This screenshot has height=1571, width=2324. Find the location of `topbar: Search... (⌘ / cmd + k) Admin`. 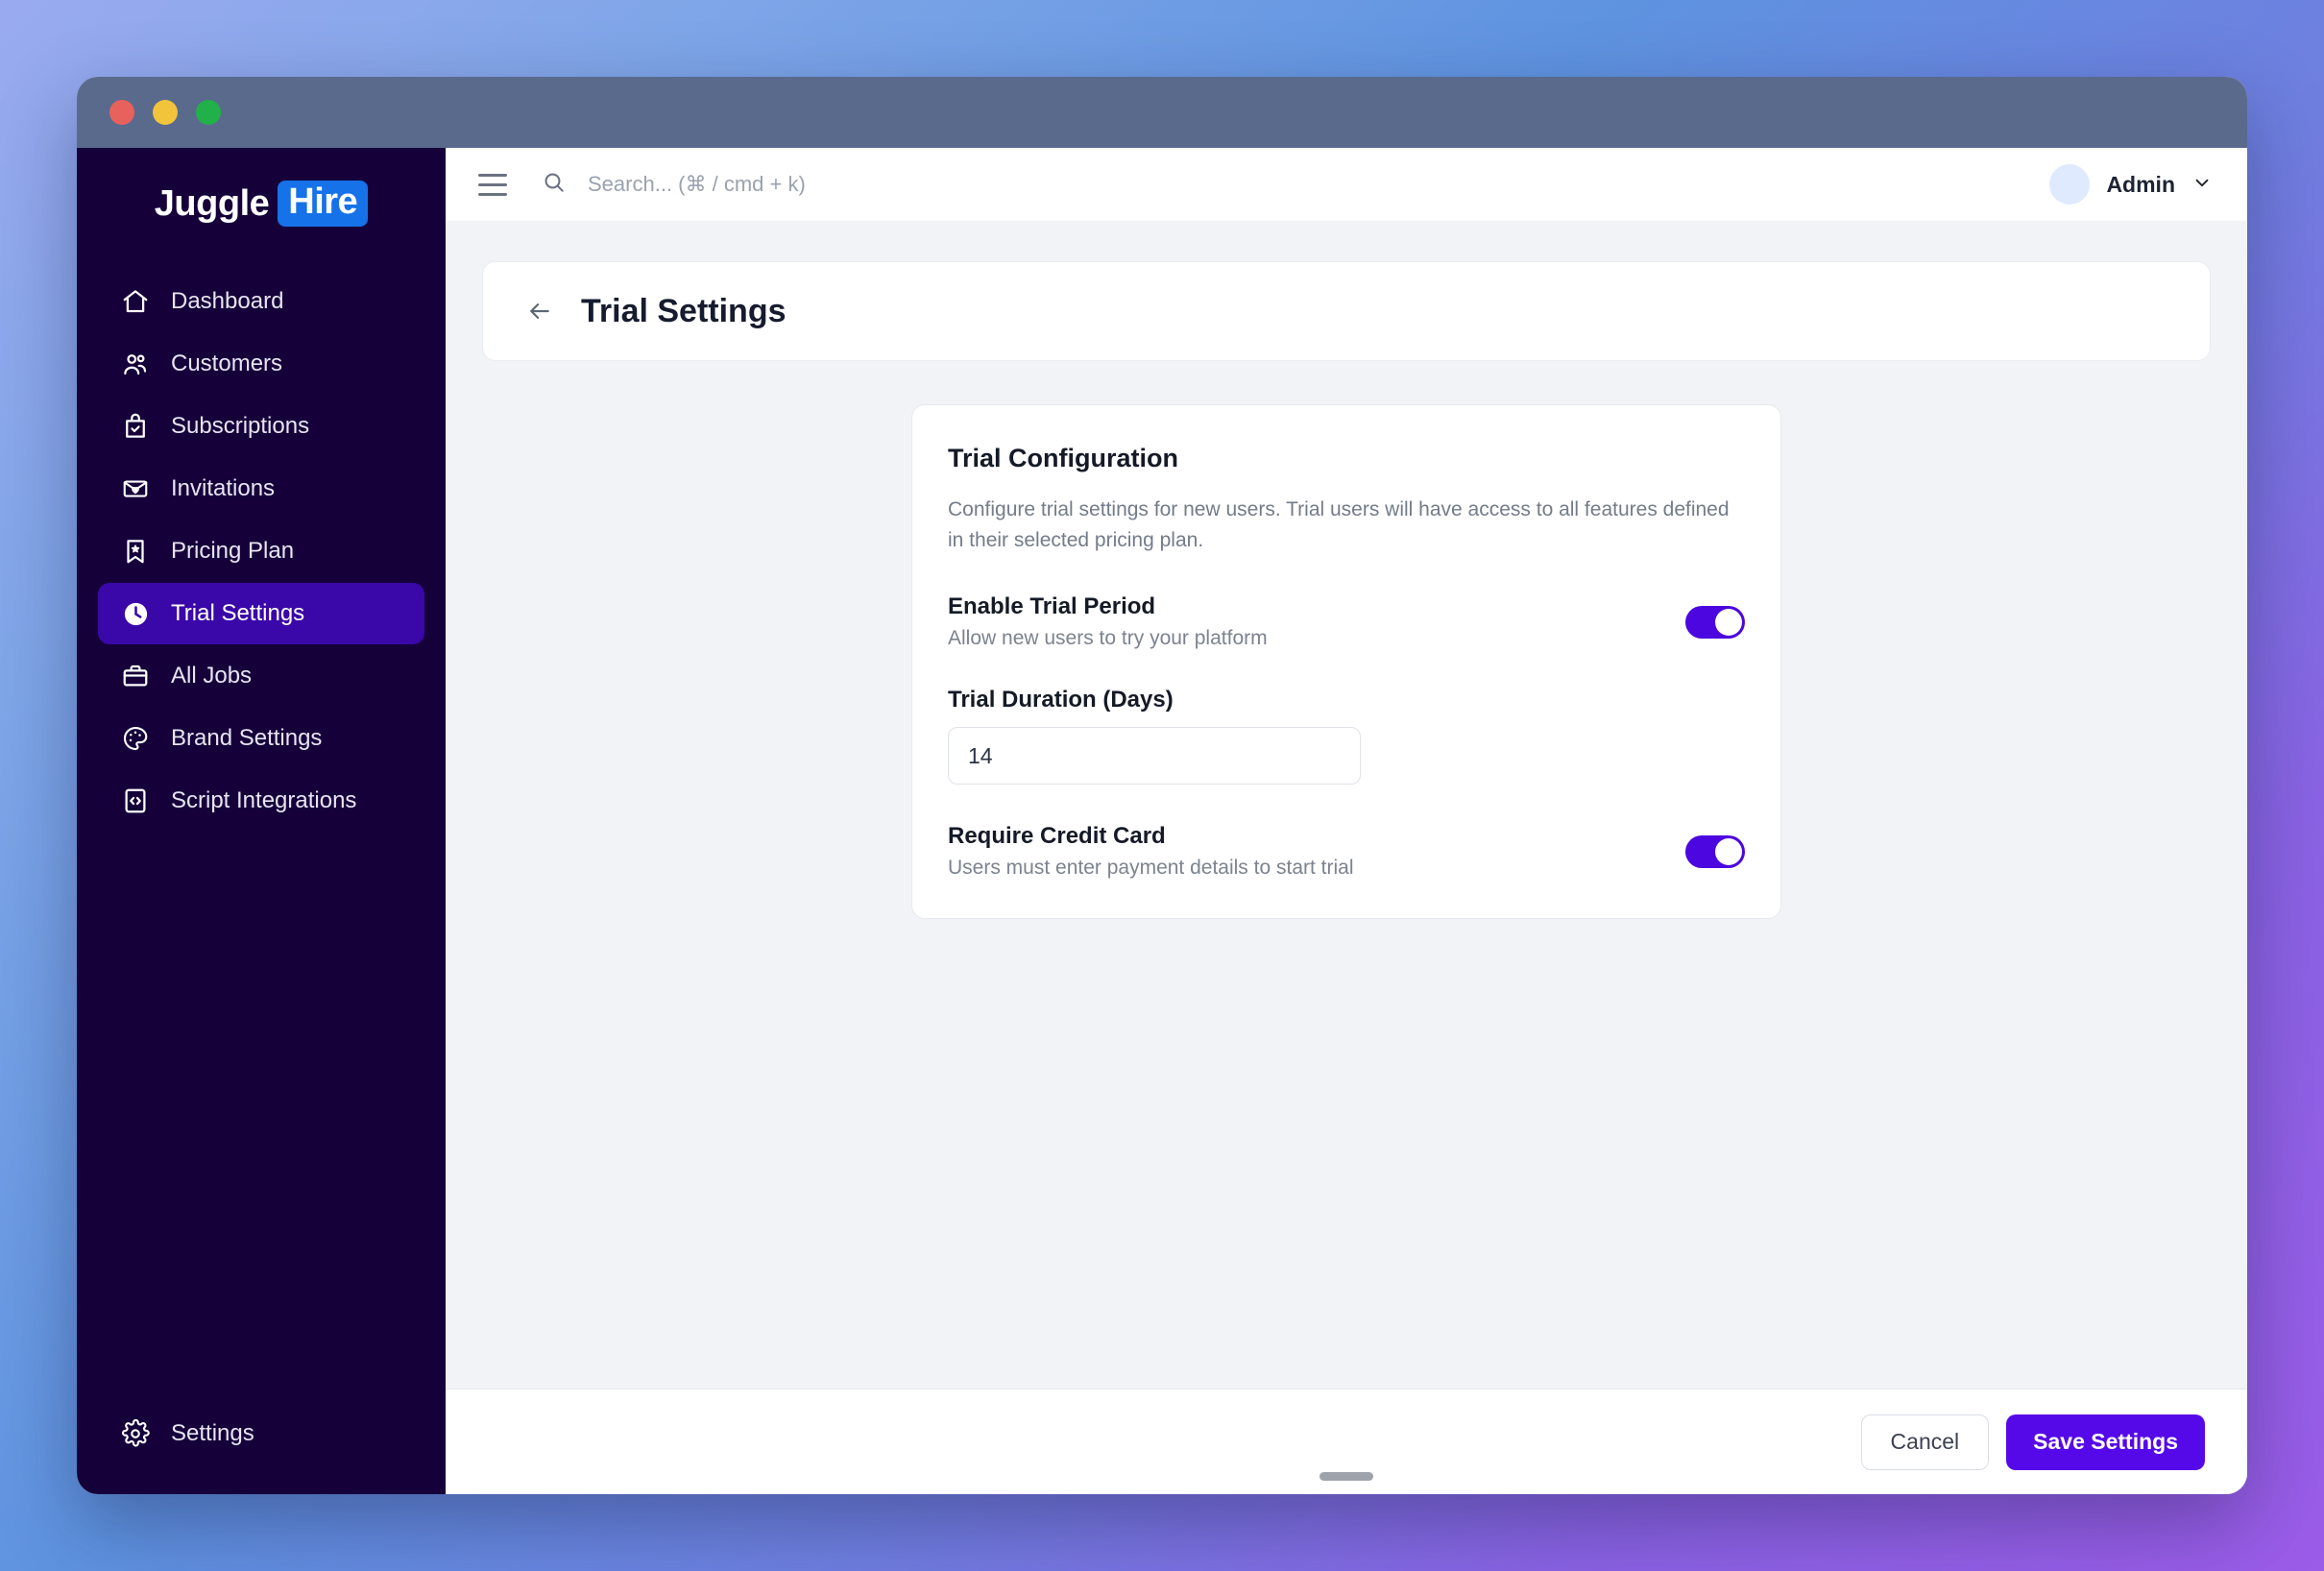

topbar: Search... (⌘ / cmd + k) Admin is located at coordinates (1346, 184).